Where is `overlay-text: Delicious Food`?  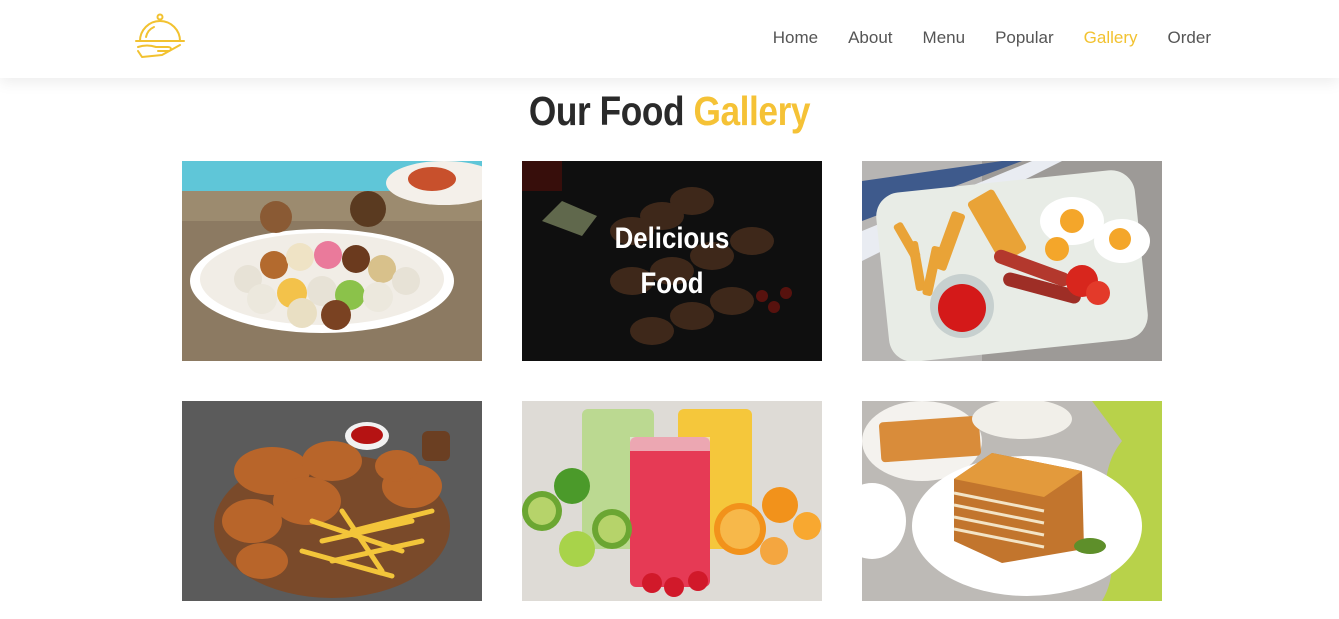 overlay-text: Delicious Food is located at coordinates (672, 261).